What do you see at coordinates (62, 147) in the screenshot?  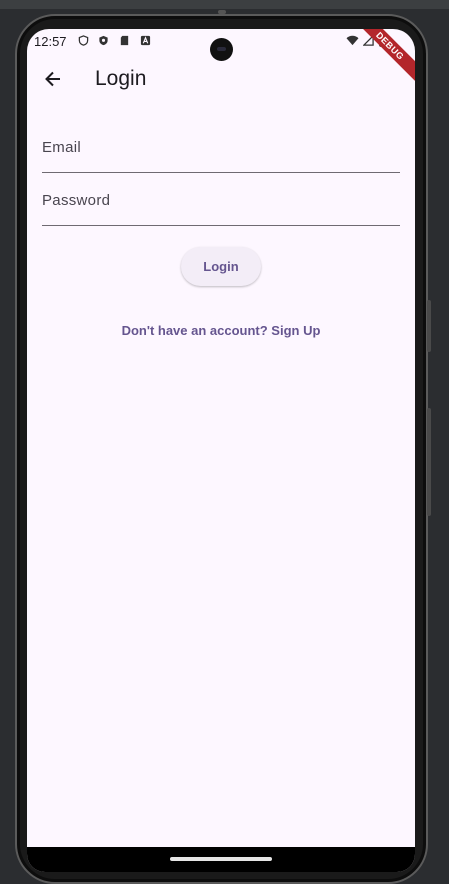 I see `email-label: Email` at bounding box center [62, 147].